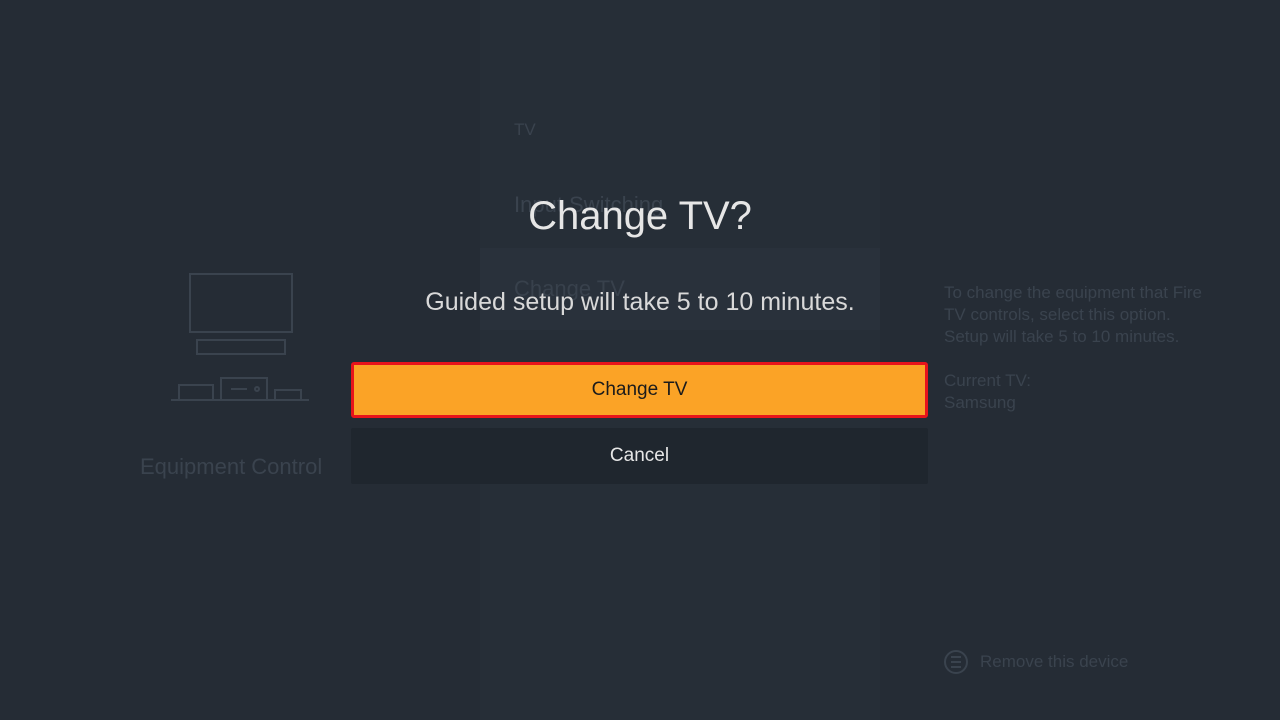  Describe the element at coordinates (640, 302) in the screenshot. I see `dialog-message: Guided setup will take 5 to 10 minutes.` at that location.